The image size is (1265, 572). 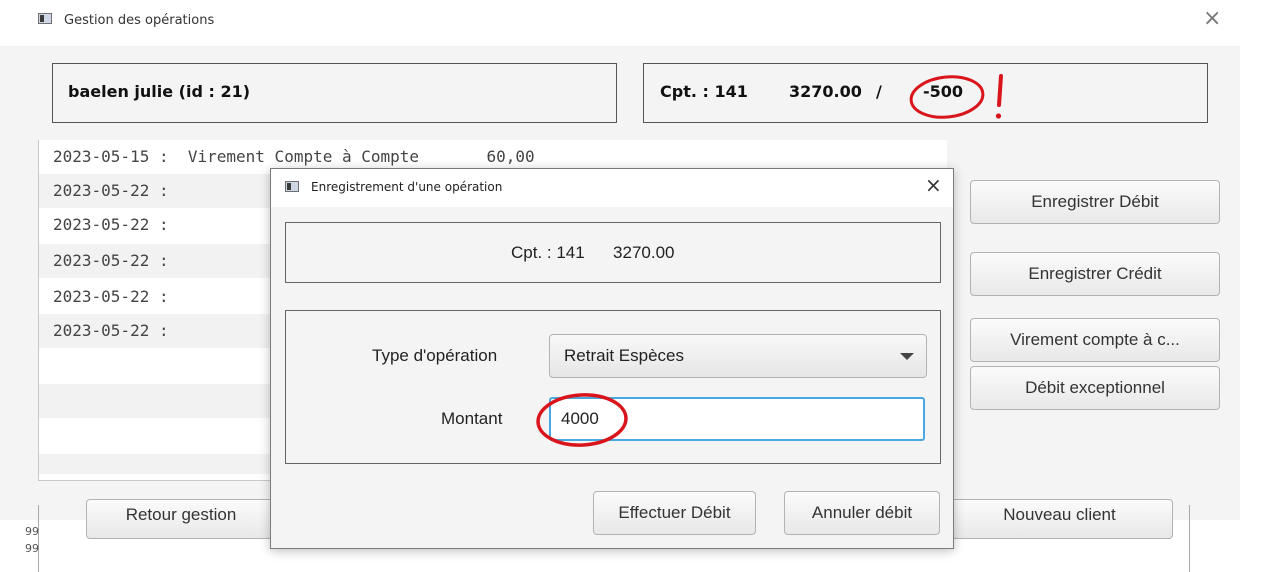 I want to click on operation-type-select: Retrait Espèces, so click(x=738, y=356).